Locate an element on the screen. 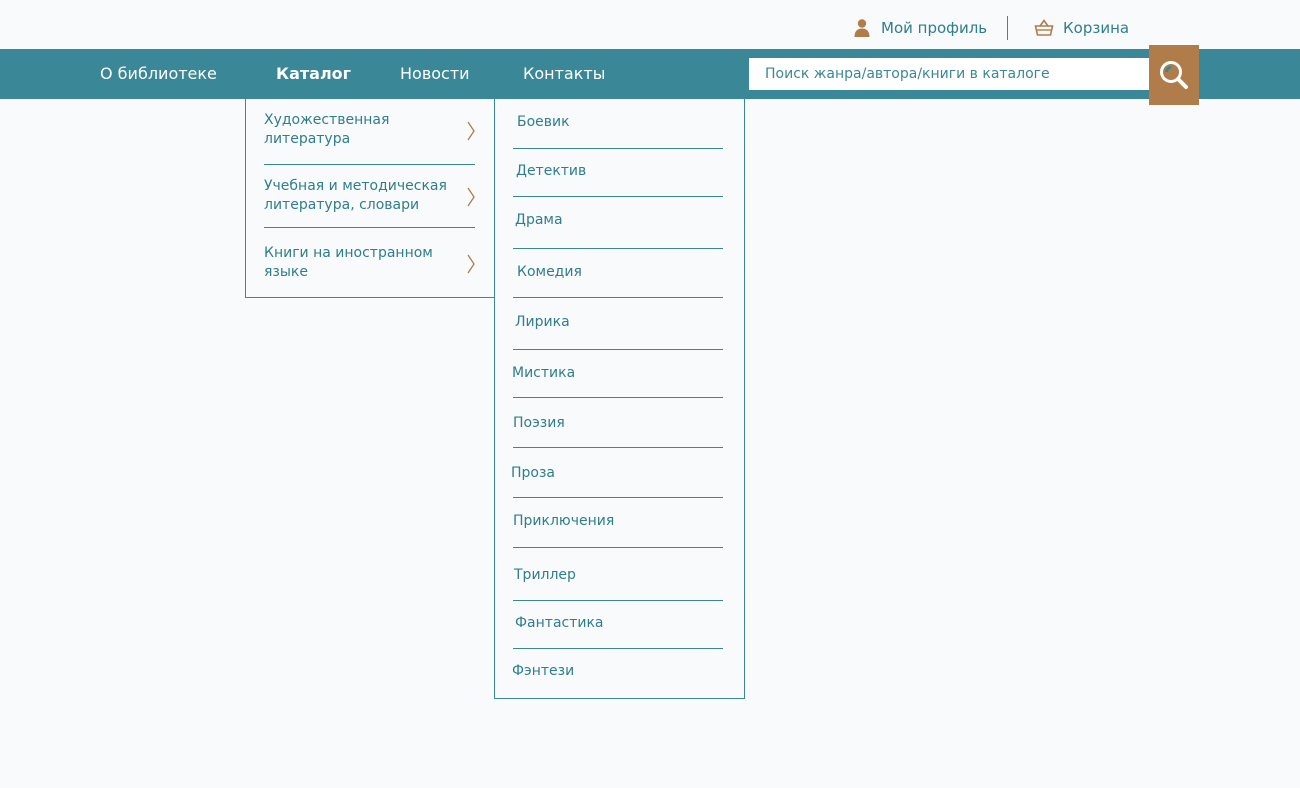 The width and height of the screenshot is (1300, 788). category-foreign-language: Книги на иностранном языке is located at coordinates (369, 264).